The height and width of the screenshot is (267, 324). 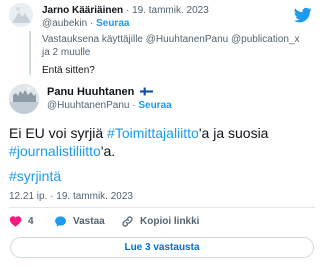 I want to click on main-tweet-header: Panu Huuhtanen @HuuhtanenPanu · Seuraa, so click(x=159, y=99).